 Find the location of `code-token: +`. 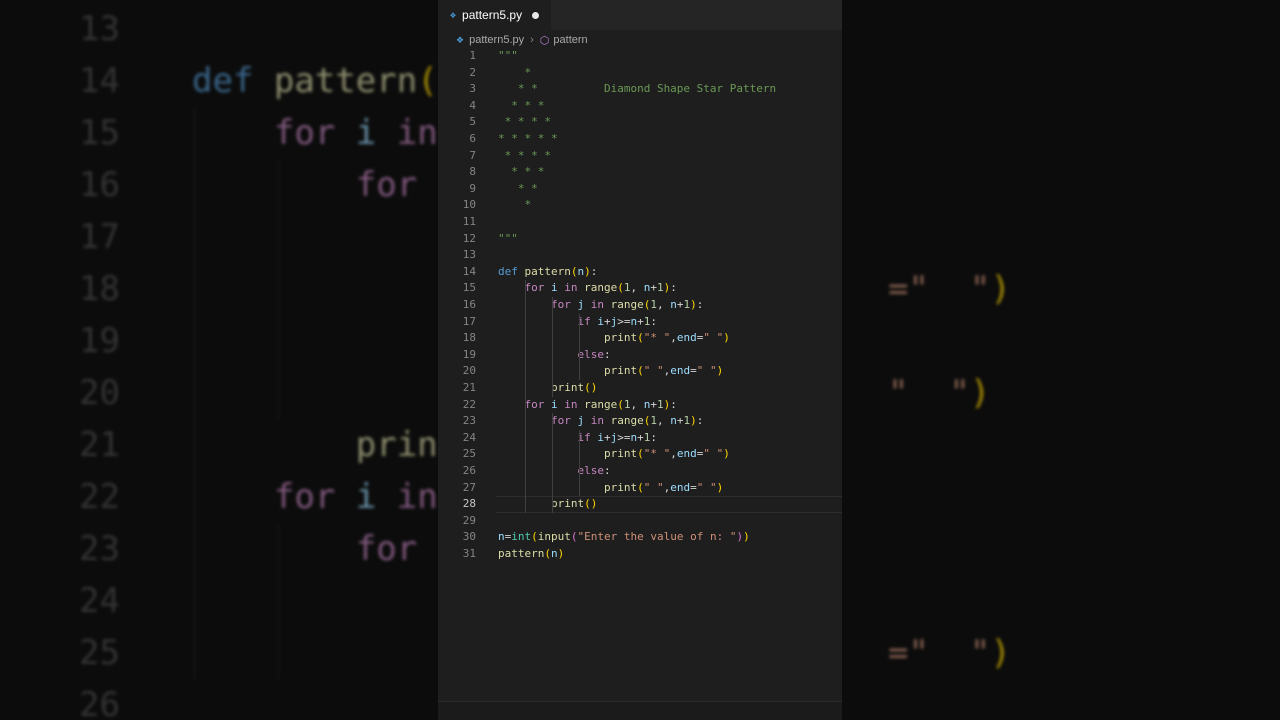

code-token: + is located at coordinates (653, 288).